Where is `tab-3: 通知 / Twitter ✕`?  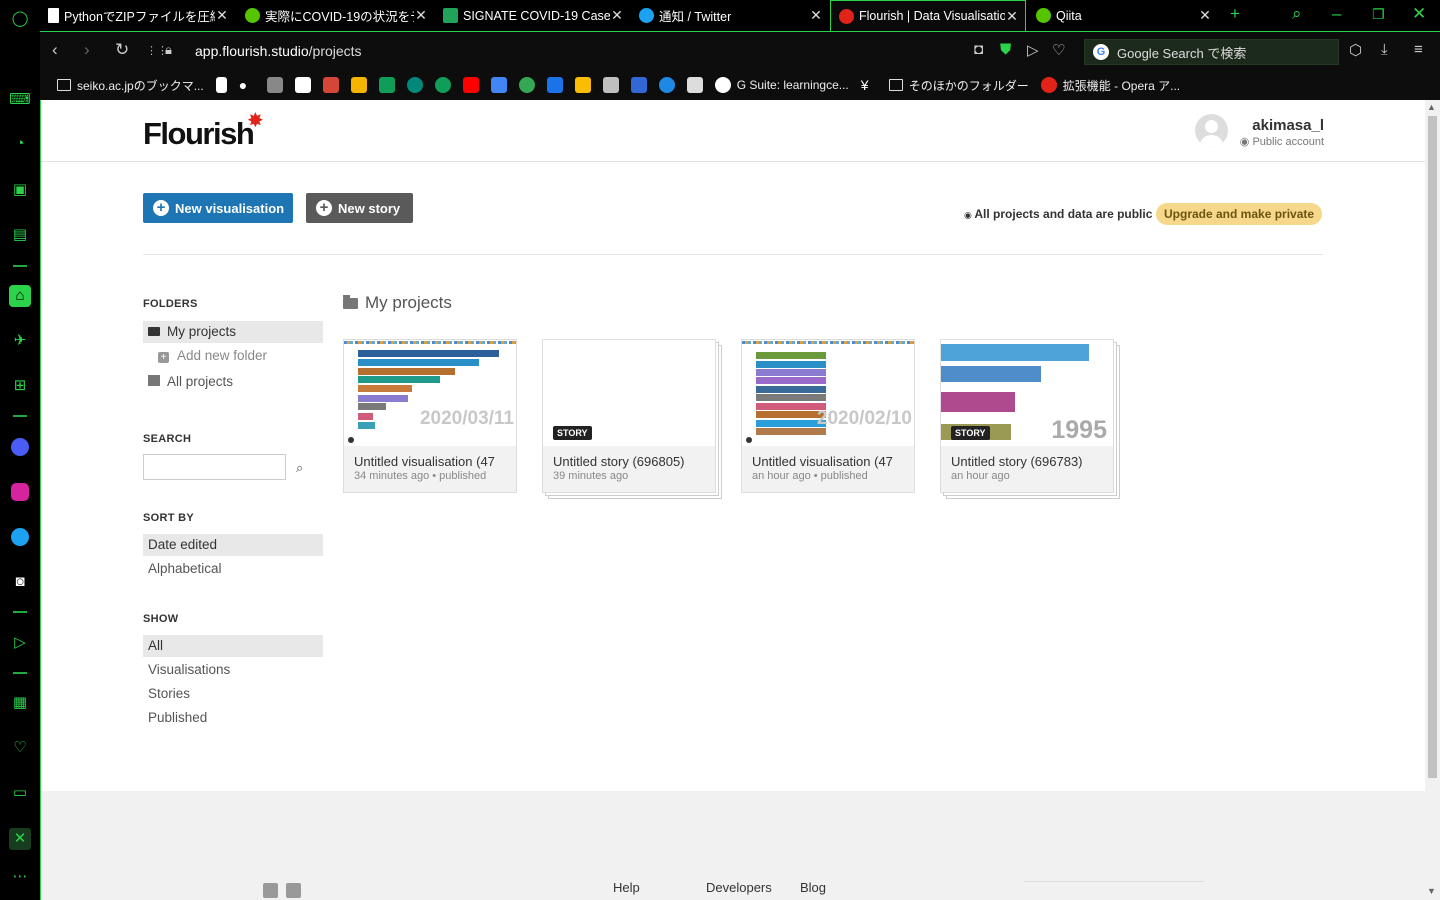
tab-3: 通知 / Twitter ✕ is located at coordinates (730, 15).